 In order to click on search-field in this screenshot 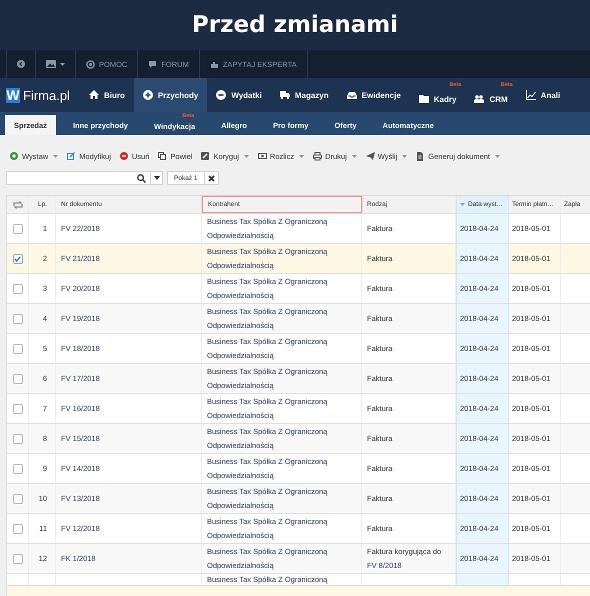, I will do `click(78, 178)`.